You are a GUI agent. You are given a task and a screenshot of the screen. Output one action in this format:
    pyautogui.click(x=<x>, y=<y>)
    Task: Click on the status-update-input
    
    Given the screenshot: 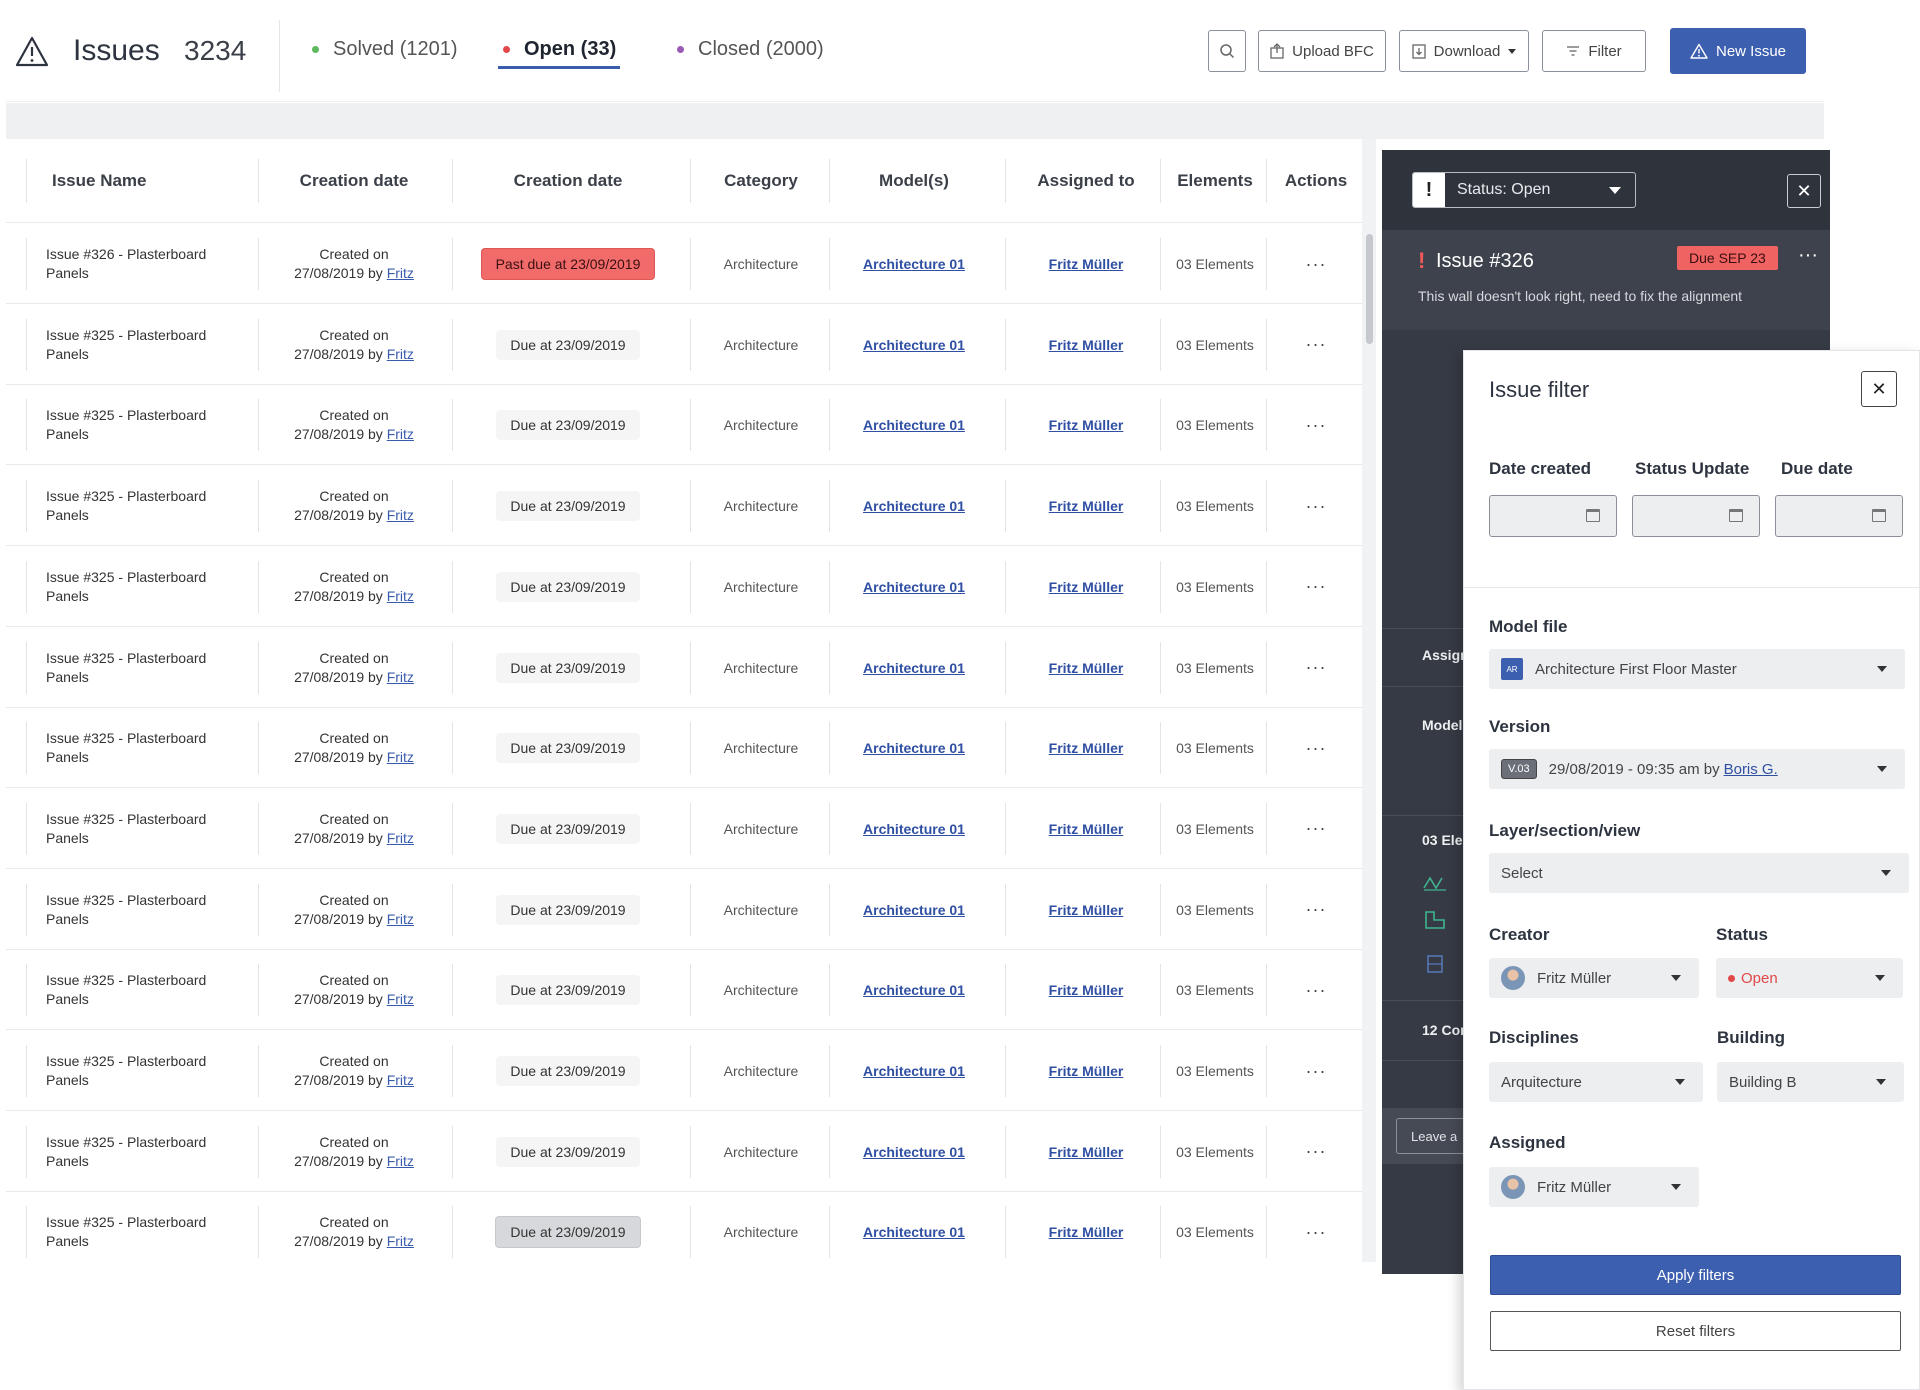 What is the action you would take?
    pyautogui.click(x=1696, y=516)
    